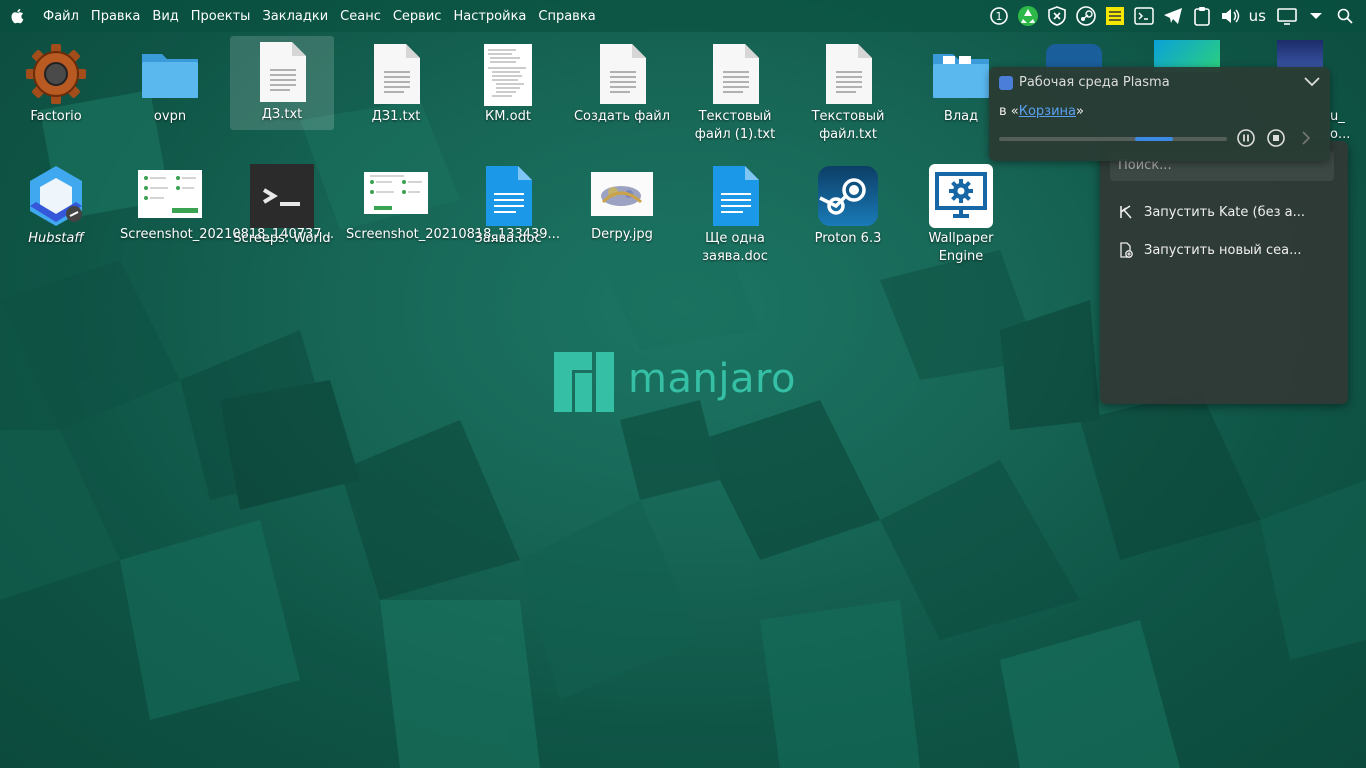  What do you see at coordinates (508, 116) in the screenshot?
I see `icon-label: КМ.odt` at bounding box center [508, 116].